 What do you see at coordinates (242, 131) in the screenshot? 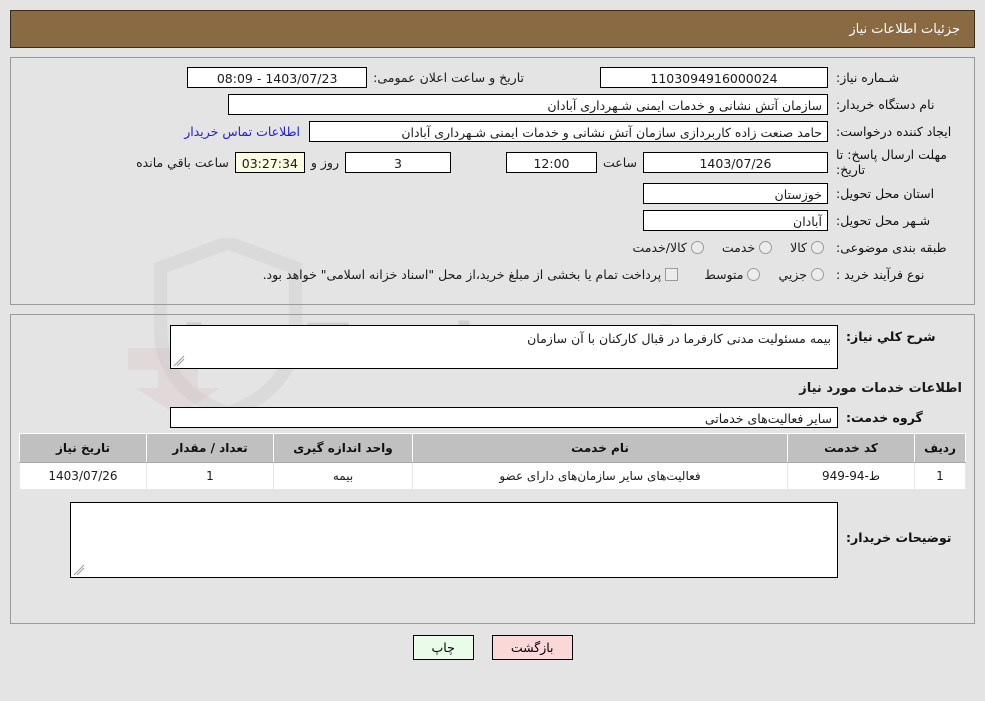
I see `buyer-contact-link: اطلاعات تماس خریدار` at bounding box center [242, 131].